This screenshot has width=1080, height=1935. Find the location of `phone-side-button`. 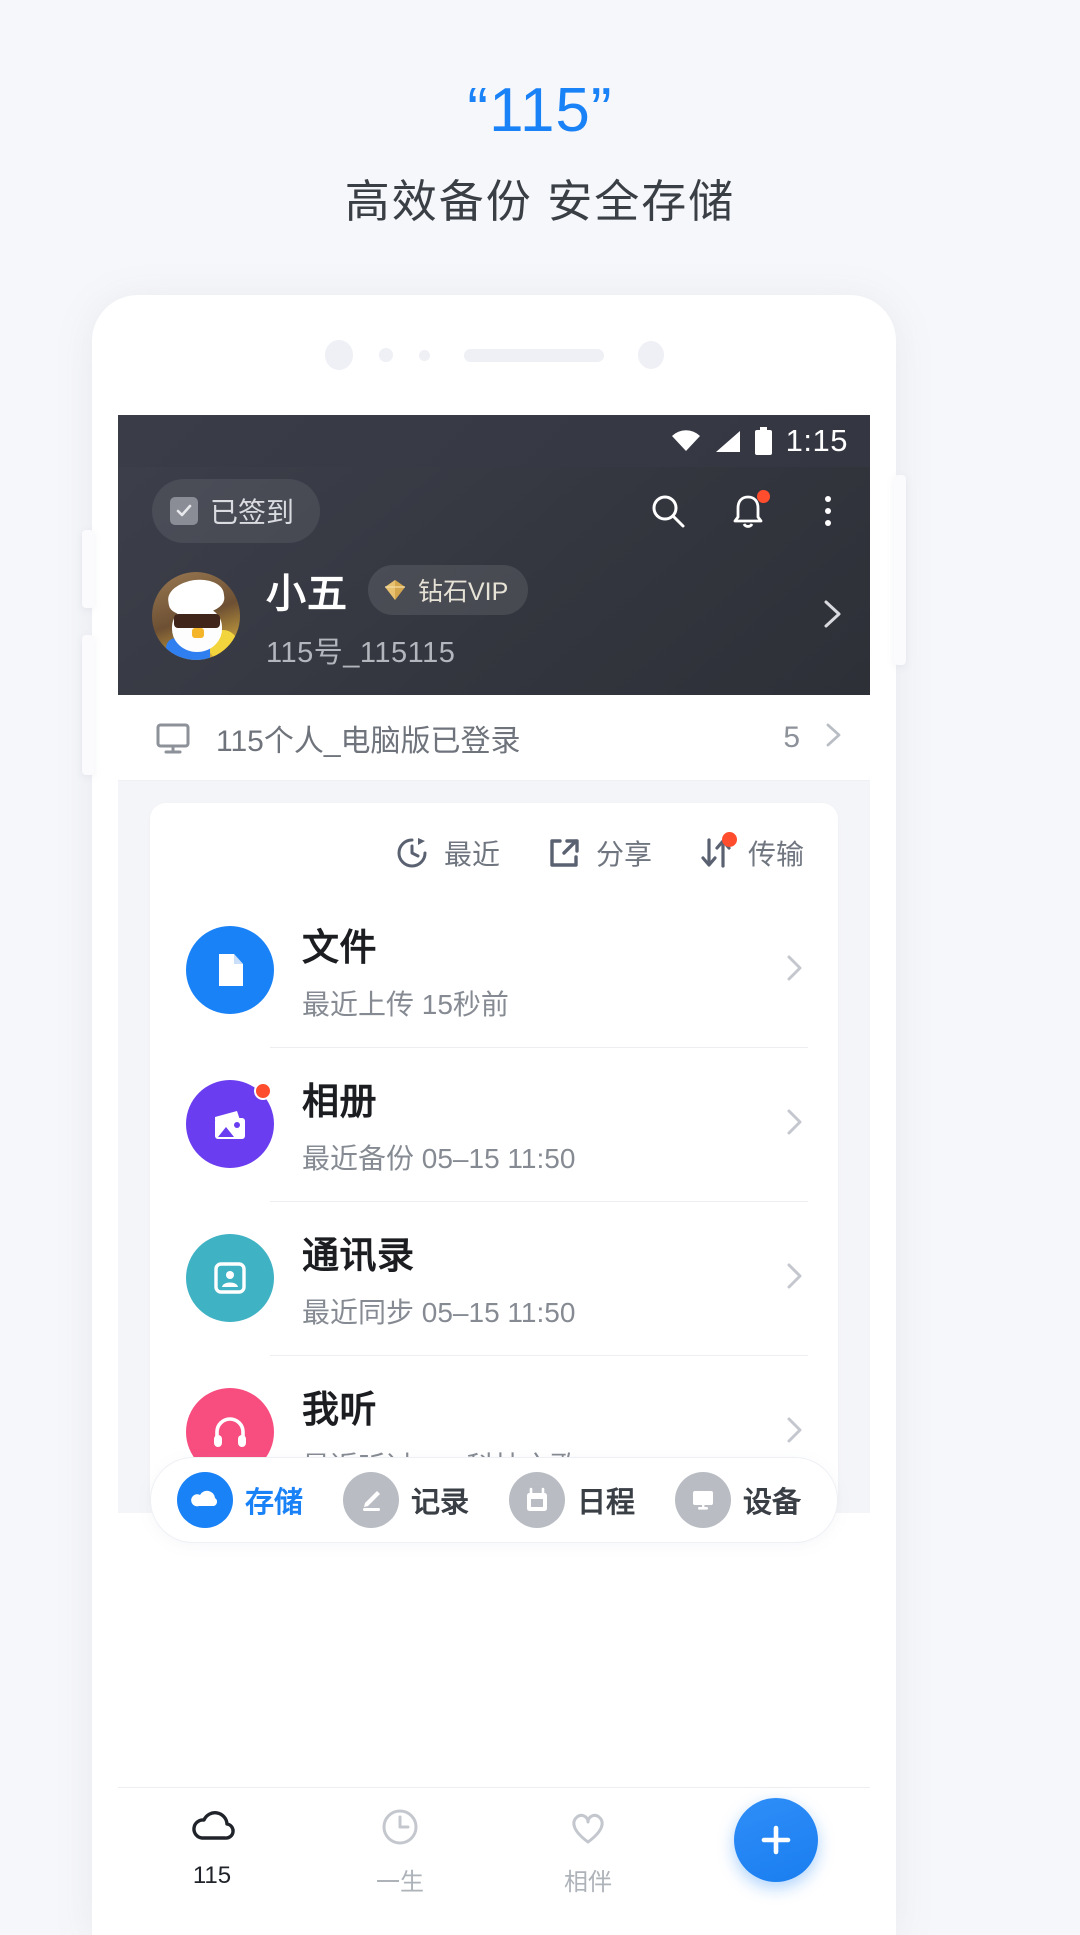

phone-side-button is located at coordinates (88, 569).